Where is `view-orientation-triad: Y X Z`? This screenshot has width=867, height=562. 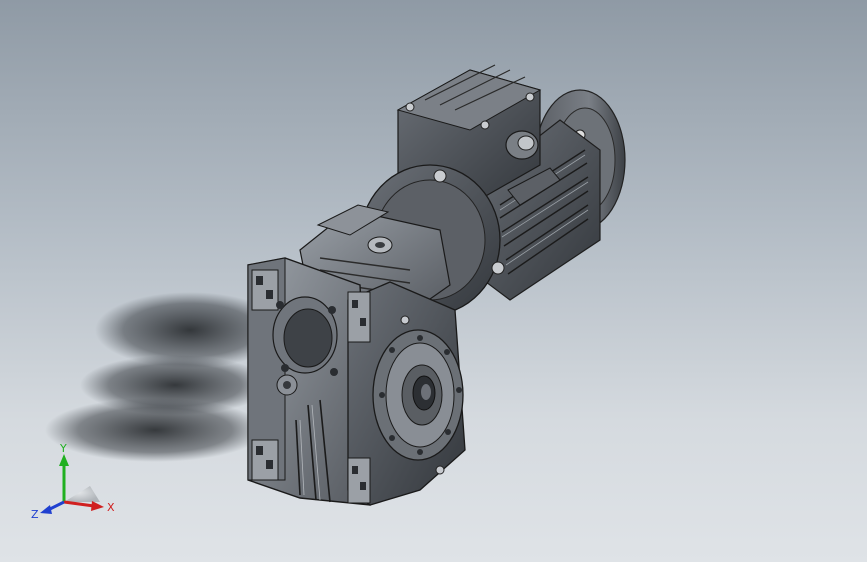
view-orientation-triad: Y X Z is located at coordinates (75, 485).